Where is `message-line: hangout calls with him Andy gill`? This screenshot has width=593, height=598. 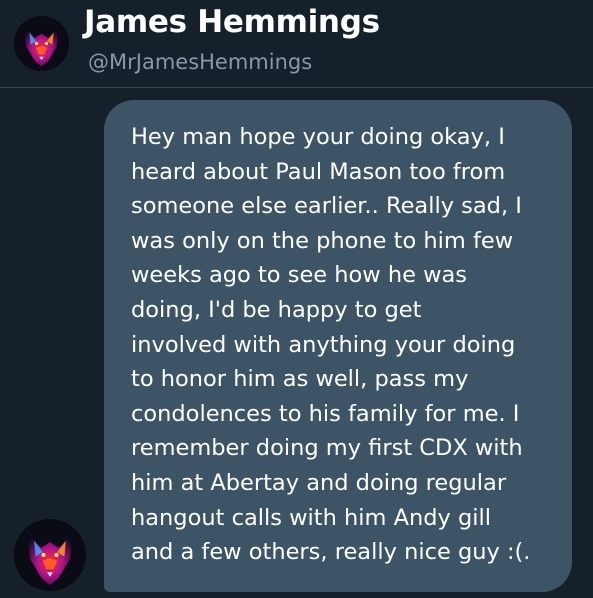 message-line: hangout calls with him Andy gill is located at coordinates (311, 517).